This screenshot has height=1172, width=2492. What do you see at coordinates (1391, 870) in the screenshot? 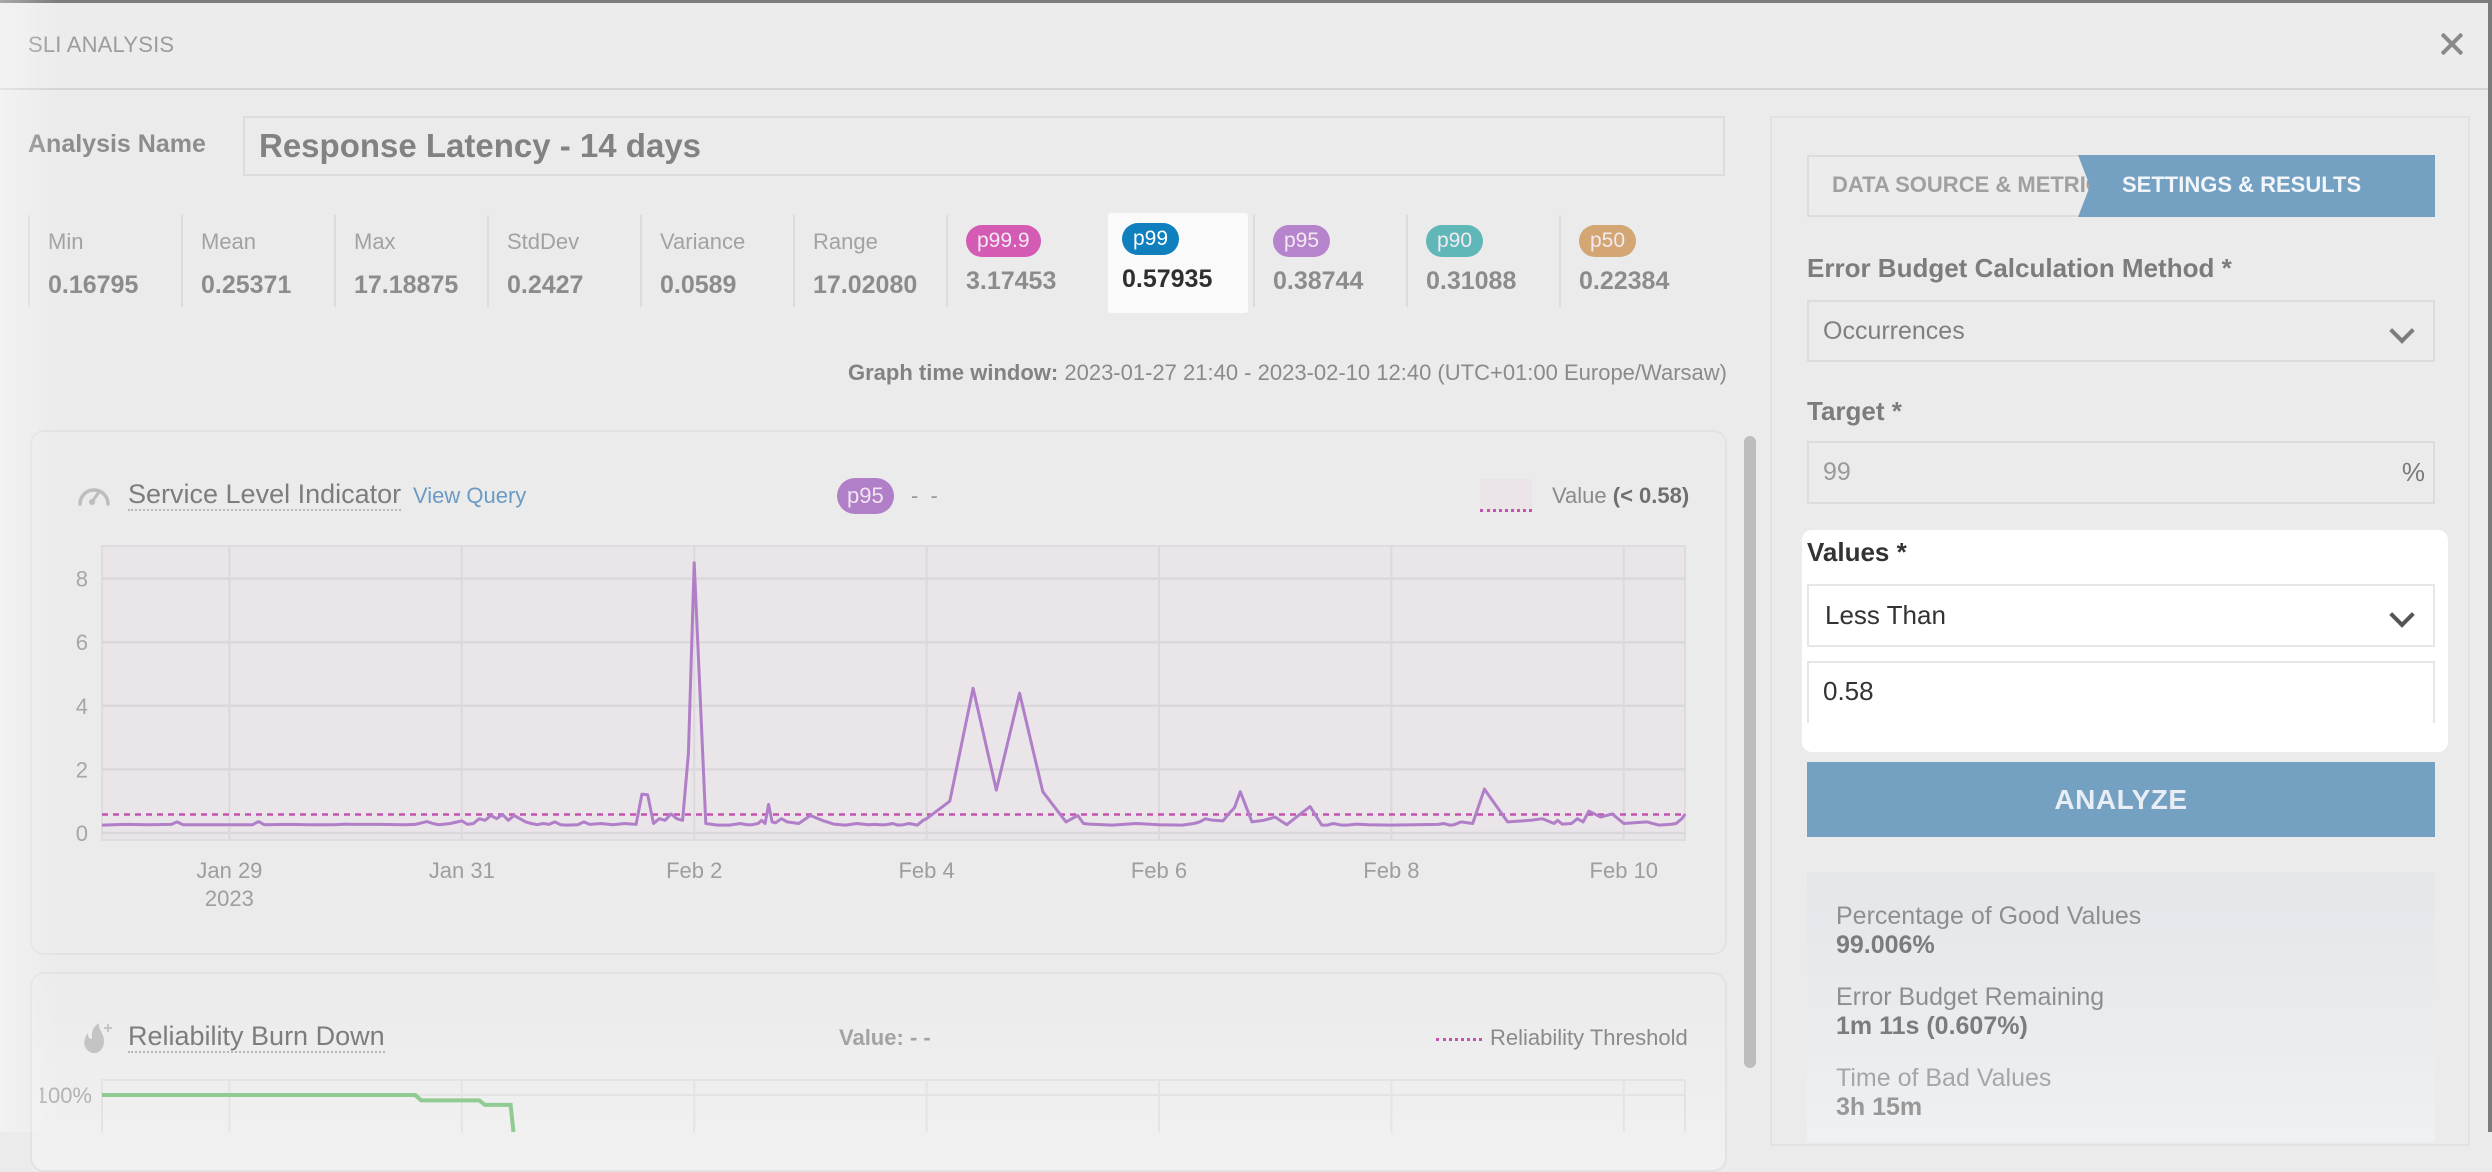
I see `x-tick-label: Feb 8` at bounding box center [1391, 870].